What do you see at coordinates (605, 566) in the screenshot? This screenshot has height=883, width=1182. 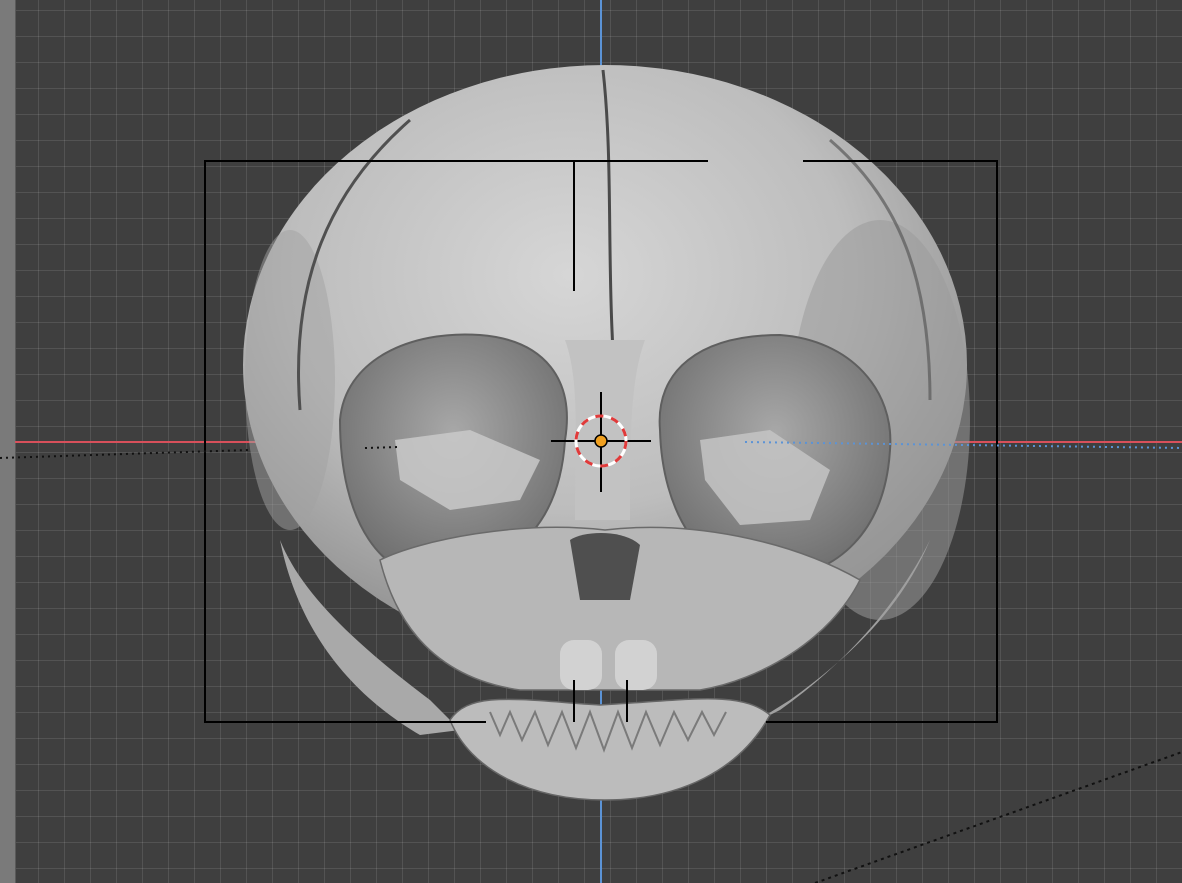 I see `nasal-cavity` at bounding box center [605, 566].